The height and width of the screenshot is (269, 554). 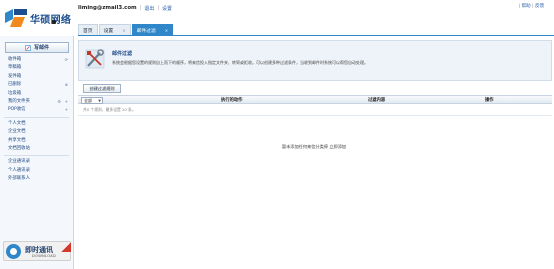 I want to click on tab-label: 邮件过滤, so click(x=146, y=31).